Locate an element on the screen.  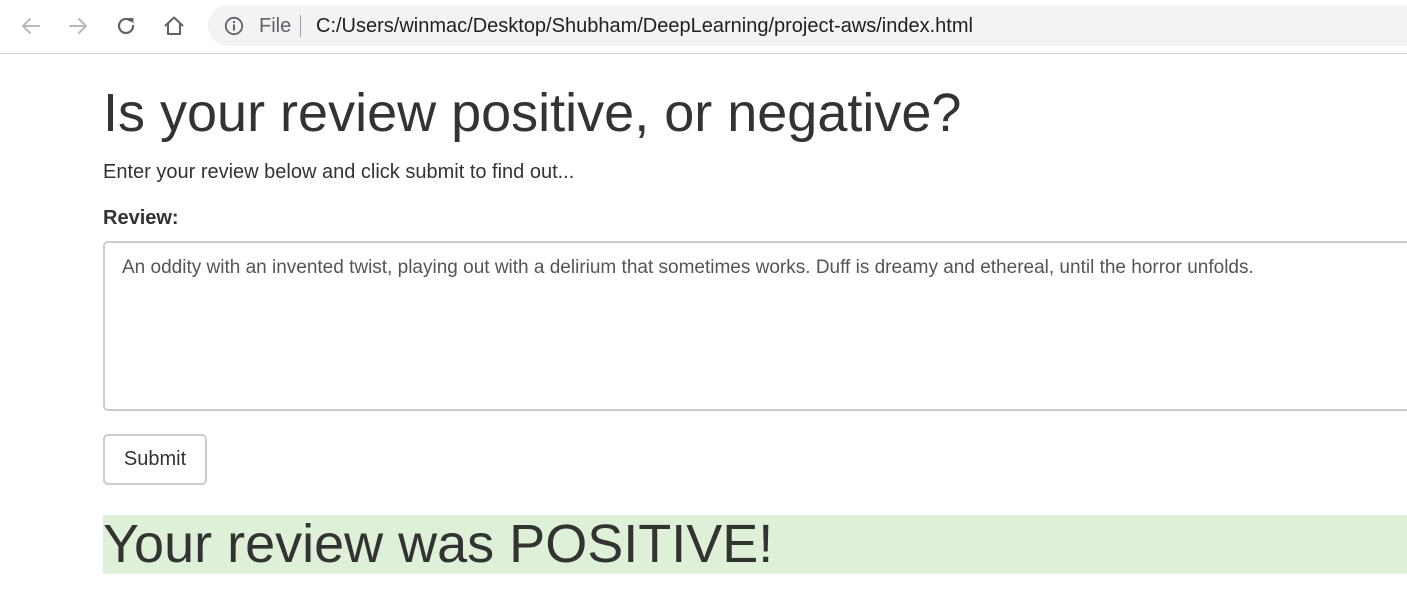
review-label: Review: is located at coordinates (141, 218).